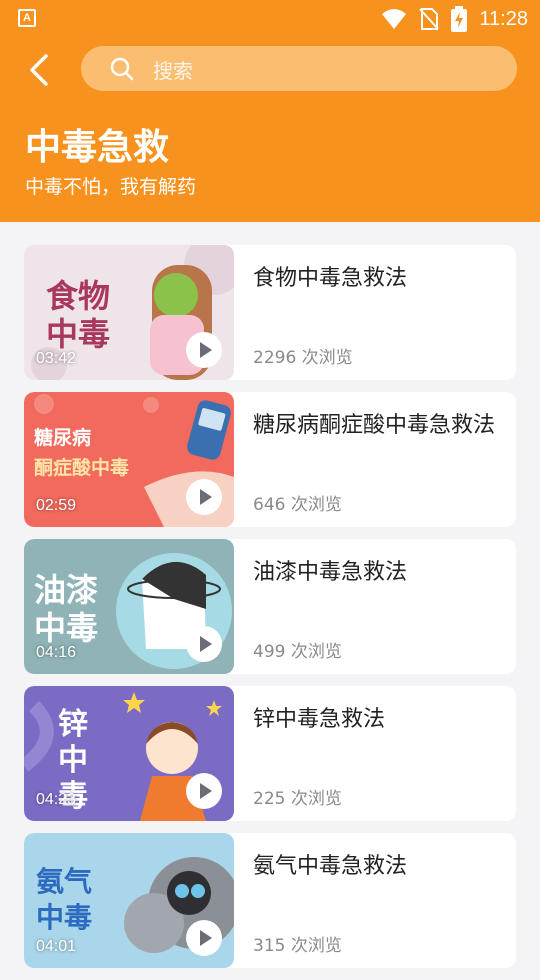 The height and width of the screenshot is (980, 540). I want to click on view-count: 499 次浏览, so click(297, 652).